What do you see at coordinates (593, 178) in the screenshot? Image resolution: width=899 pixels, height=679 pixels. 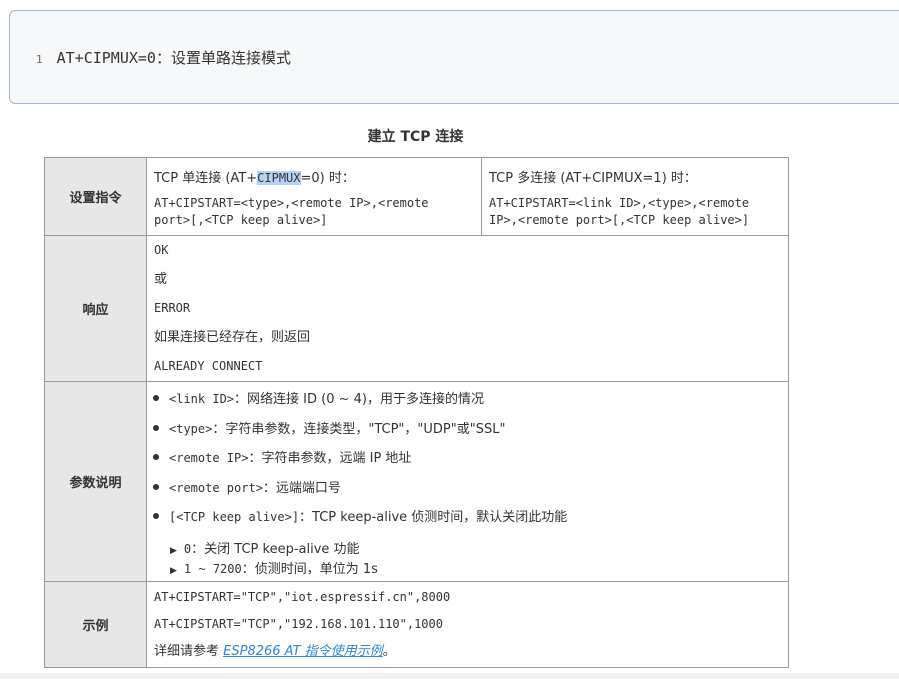 I see `multi-title: TCP 多连接 (AT+CIPMUX=1) 时：` at bounding box center [593, 178].